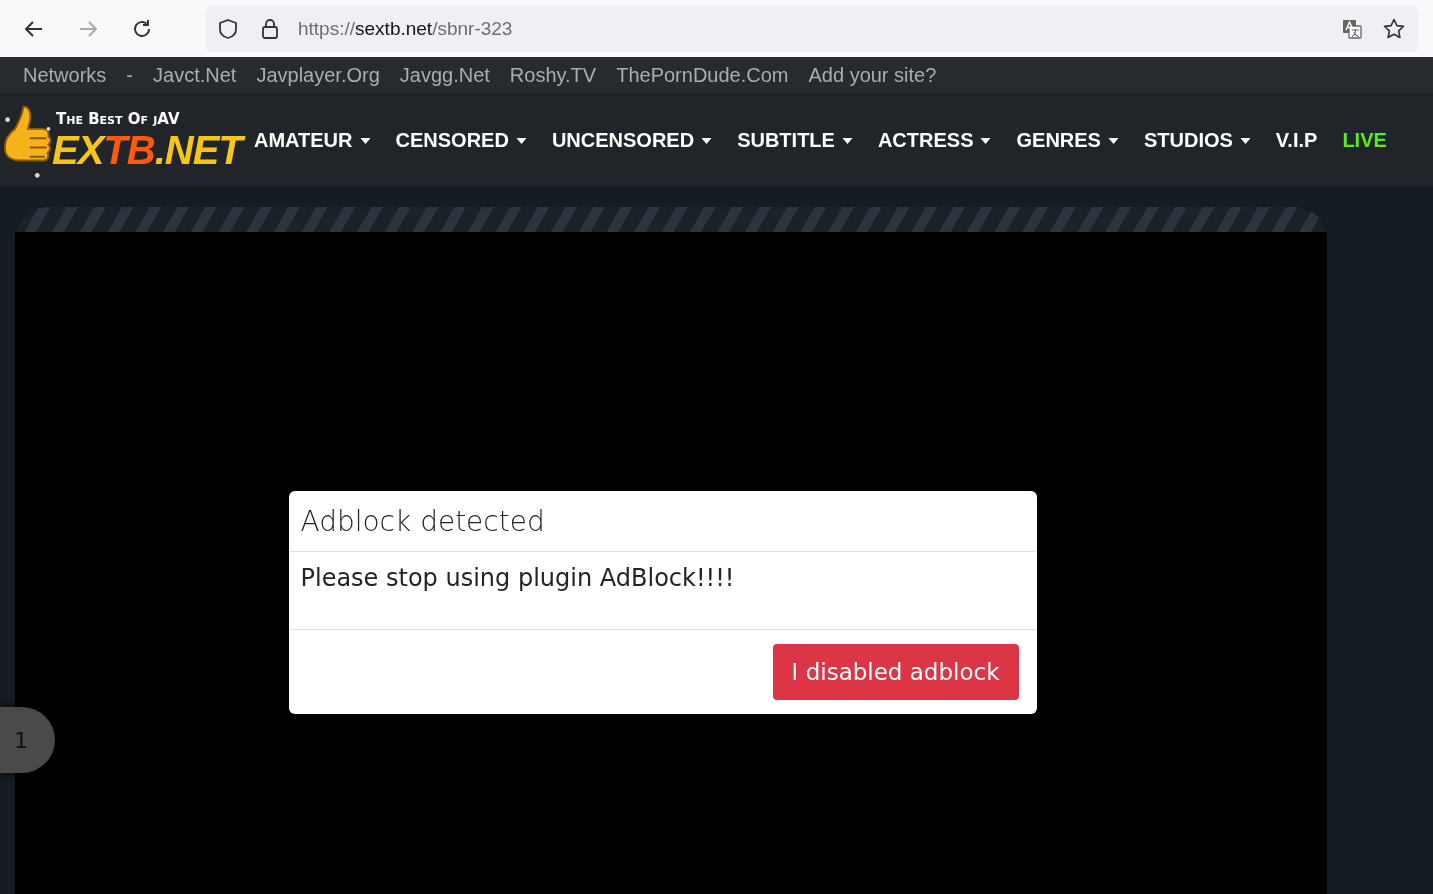  I want to click on nav-menu-item: UNCENSORED, so click(632, 140).